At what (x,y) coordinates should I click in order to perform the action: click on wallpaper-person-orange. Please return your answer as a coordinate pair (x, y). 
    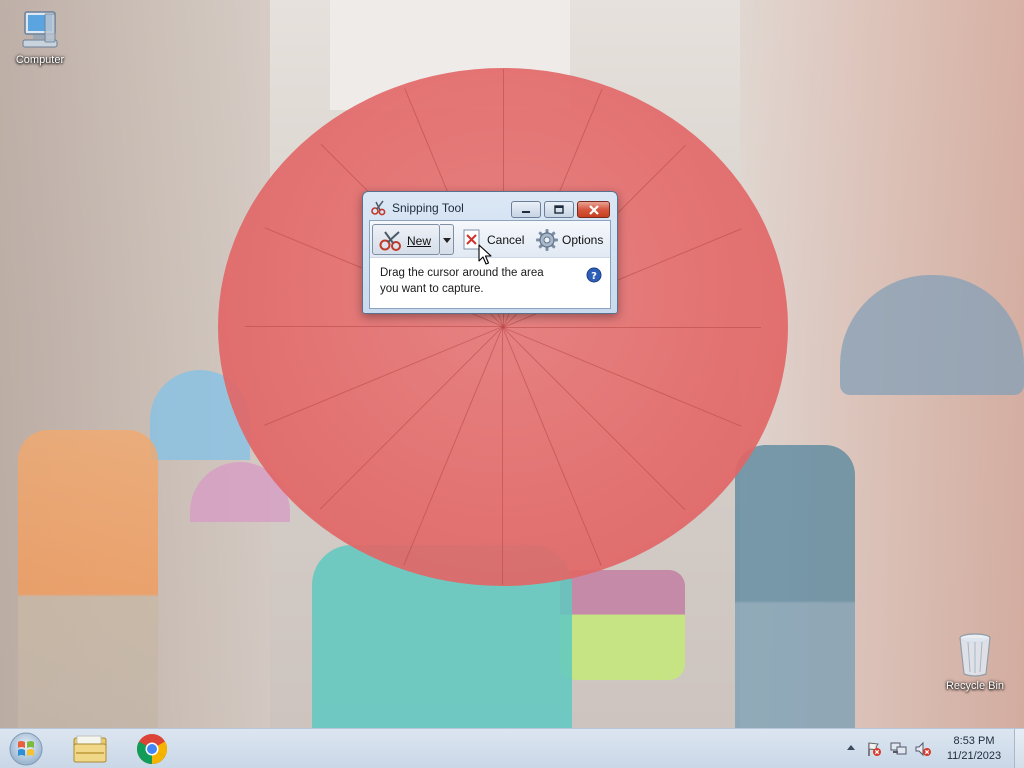
    Looking at the image, I should click on (88, 579).